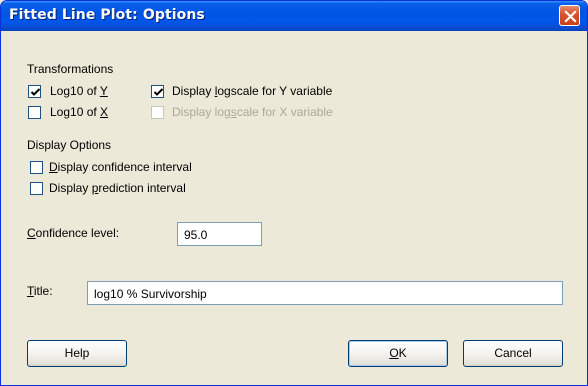 Image resolution: width=588 pixels, height=386 pixels. I want to click on logscale-y-checkbox, so click(157, 91).